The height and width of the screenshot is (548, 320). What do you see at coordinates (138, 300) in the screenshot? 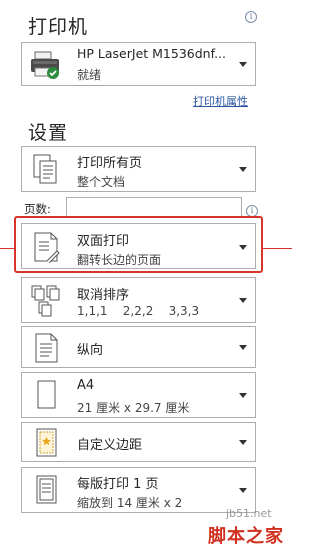
I see `collate-select: 取消排序 1,1,1 2,2,2 3,3,3` at bounding box center [138, 300].